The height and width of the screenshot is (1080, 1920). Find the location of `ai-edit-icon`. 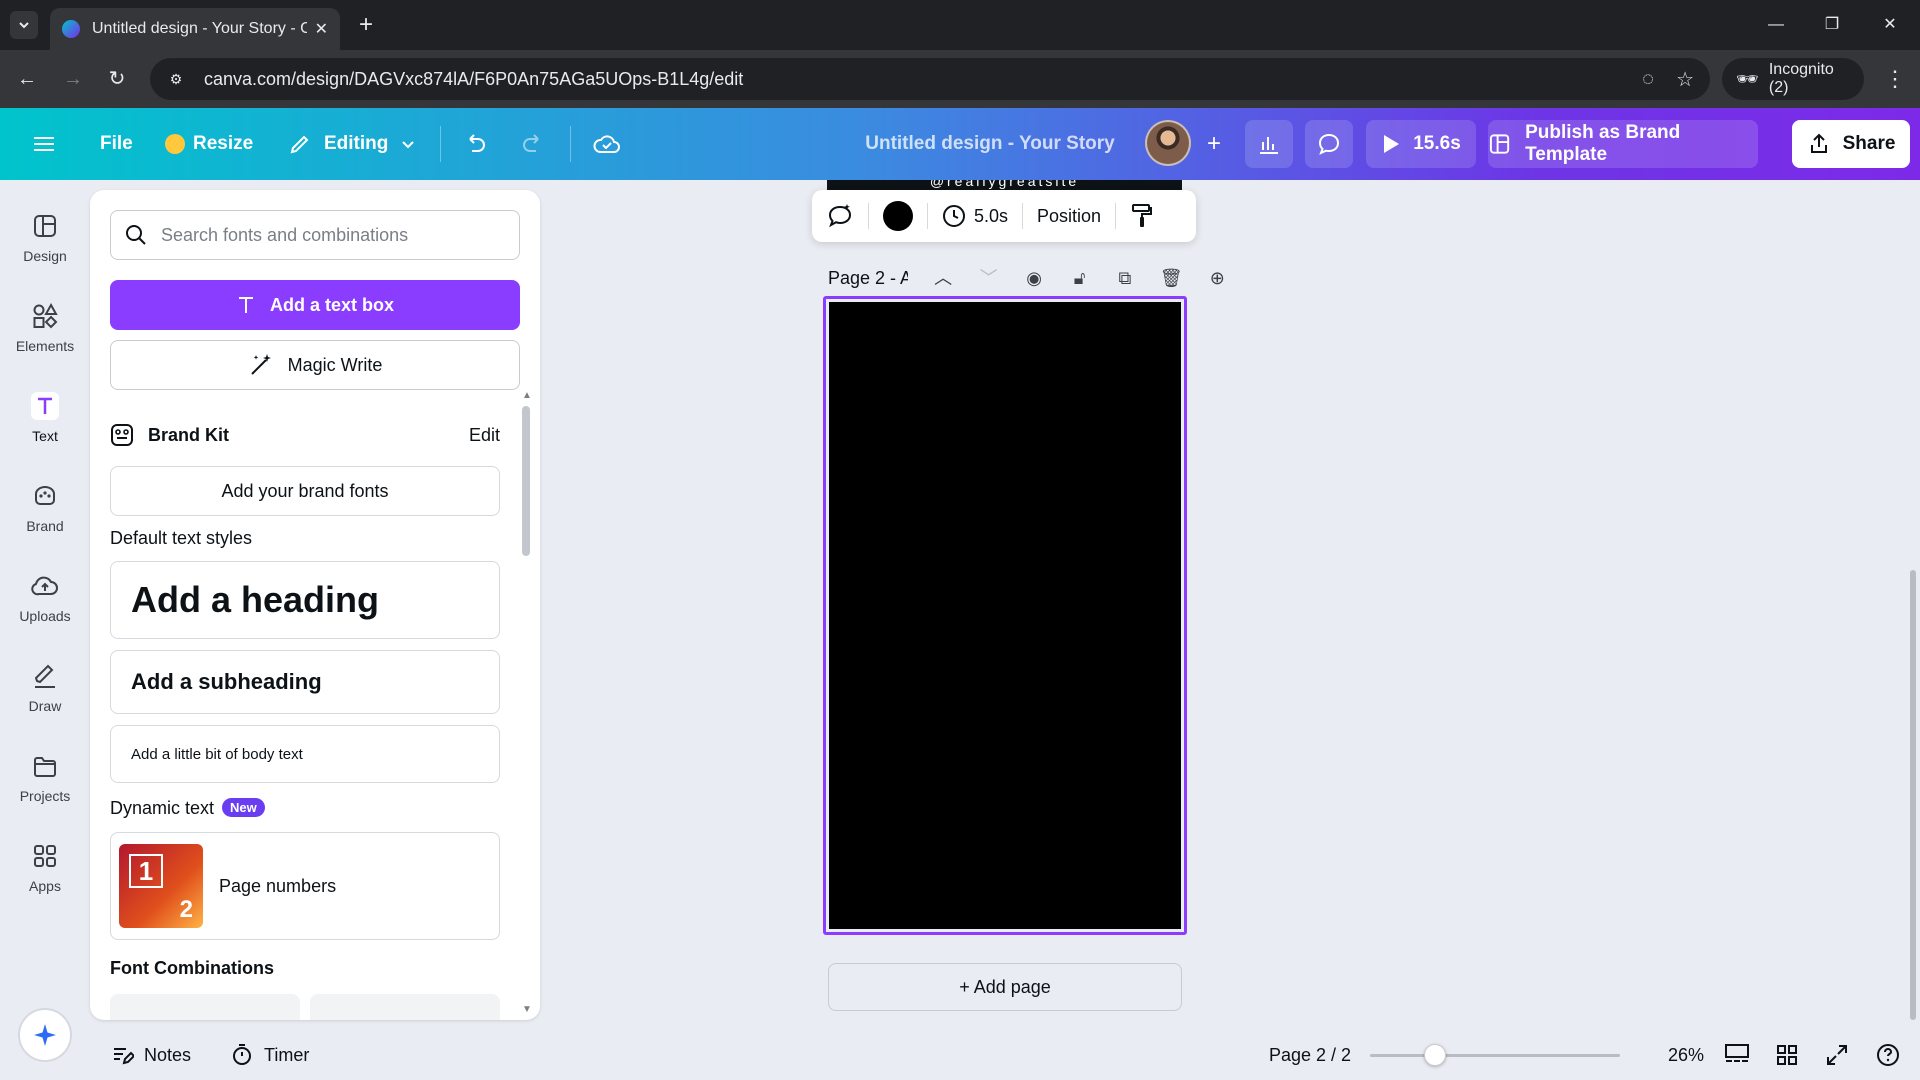

ai-edit-icon is located at coordinates (840, 216).